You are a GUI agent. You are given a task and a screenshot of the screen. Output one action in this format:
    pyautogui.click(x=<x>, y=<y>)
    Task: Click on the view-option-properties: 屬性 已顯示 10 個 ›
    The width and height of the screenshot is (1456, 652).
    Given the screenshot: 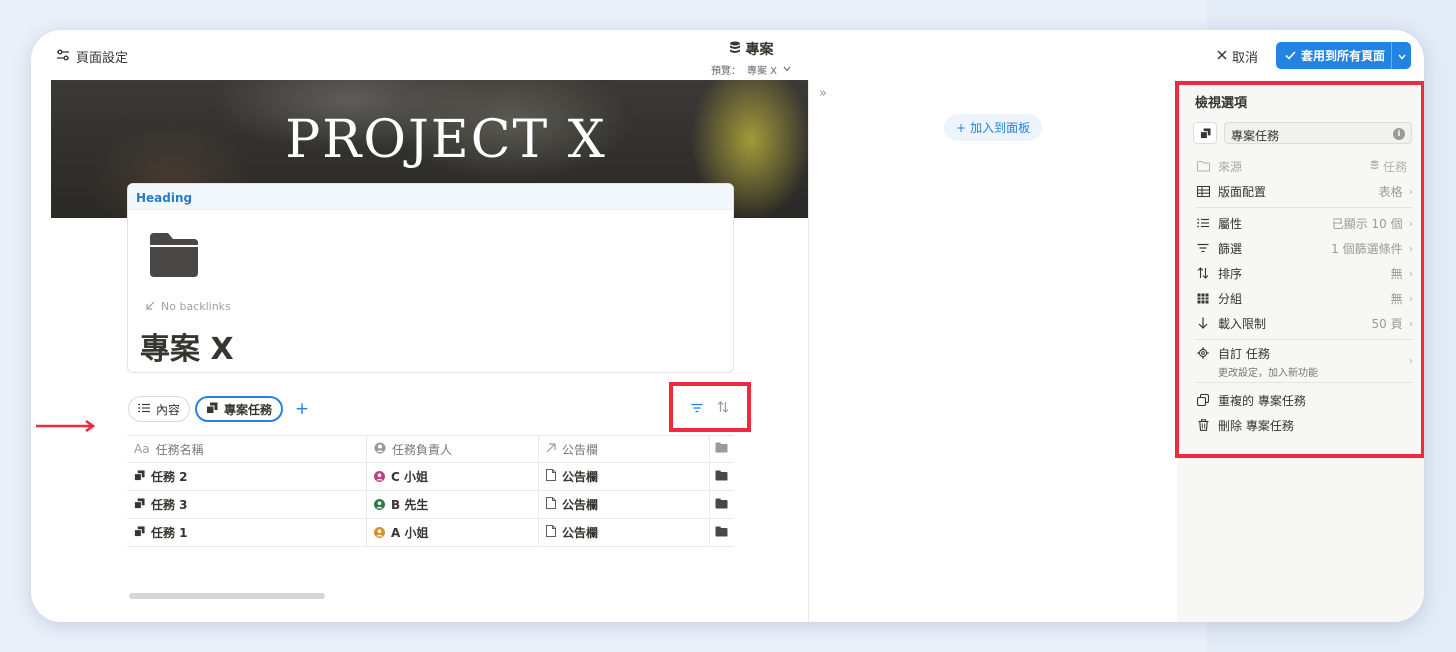 What is the action you would take?
    pyautogui.click(x=1304, y=223)
    